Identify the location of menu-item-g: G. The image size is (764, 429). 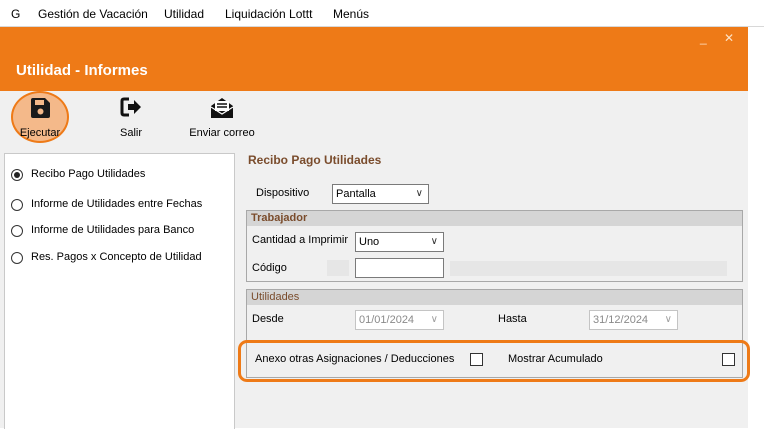
(15, 14).